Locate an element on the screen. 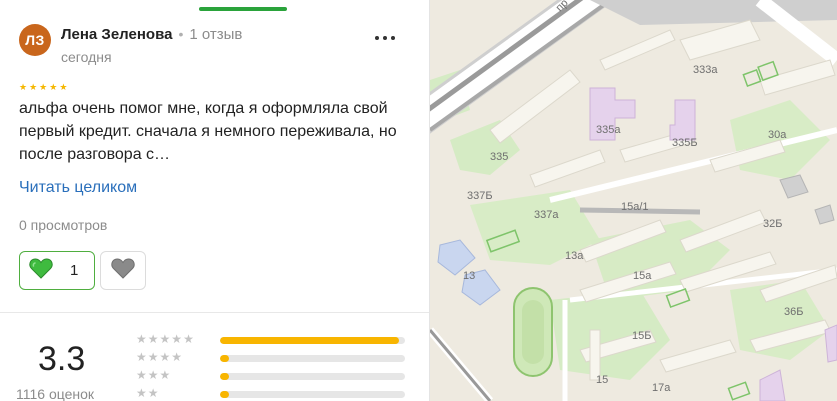 This screenshot has height=401, width=837. map-label: 30а is located at coordinates (777, 135).